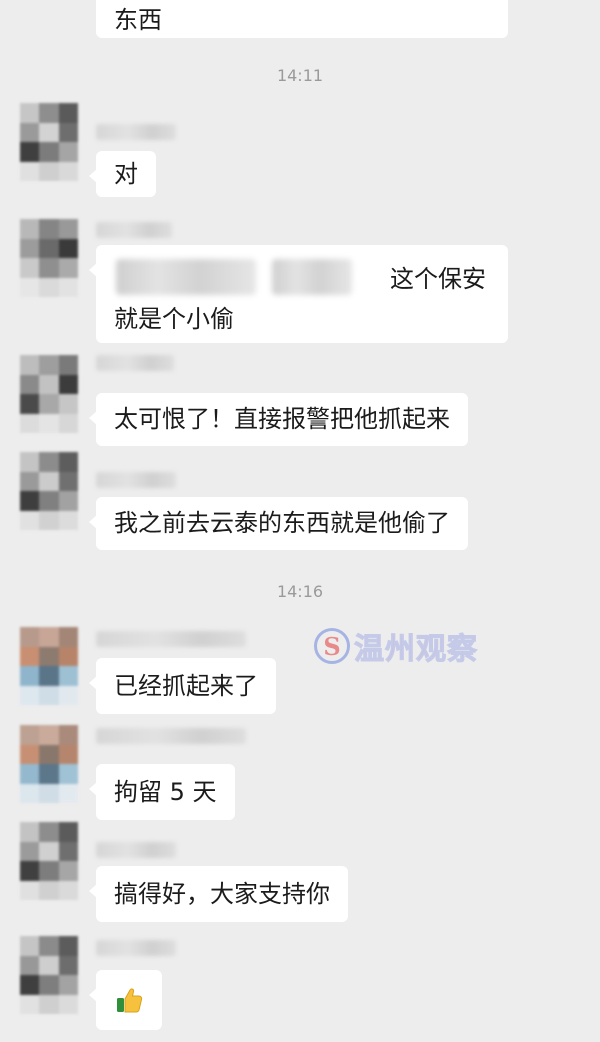 This screenshot has height=1042, width=600. Describe the element at coordinates (300, 591) in the screenshot. I see `timestamp: 14:16` at that location.